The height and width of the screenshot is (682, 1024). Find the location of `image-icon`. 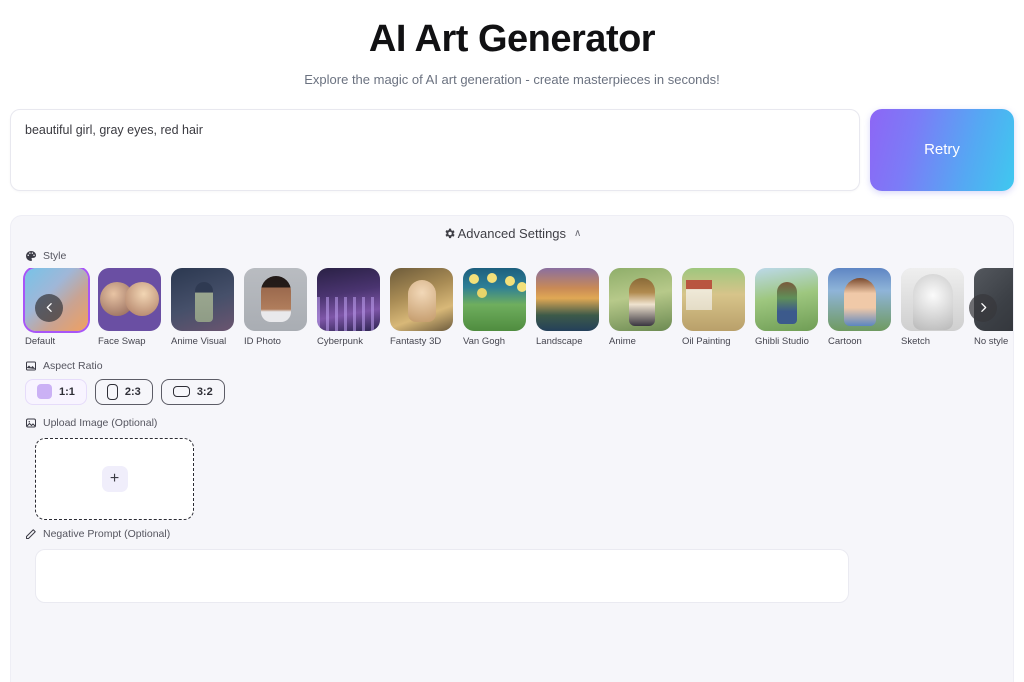

image-icon is located at coordinates (31, 423).